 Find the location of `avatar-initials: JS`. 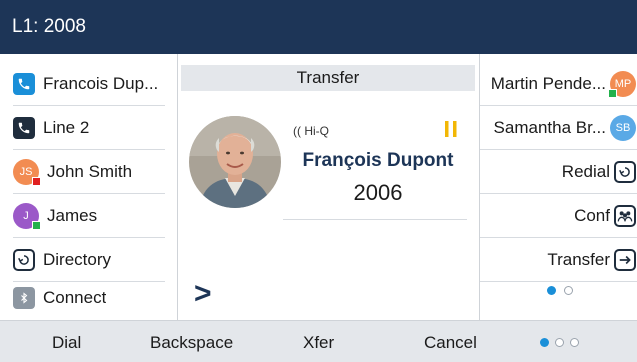

avatar-initials: JS is located at coordinates (26, 171).